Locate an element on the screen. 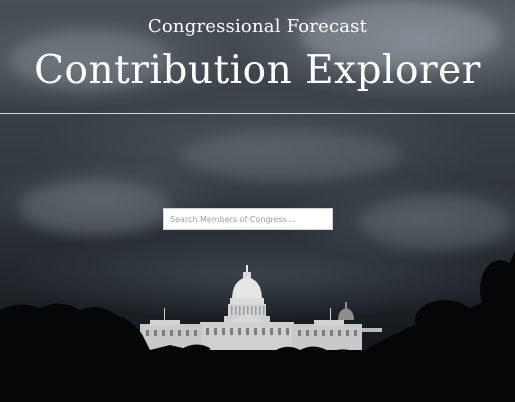 This screenshot has width=515, height=402. search-input is located at coordinates (248, 219).